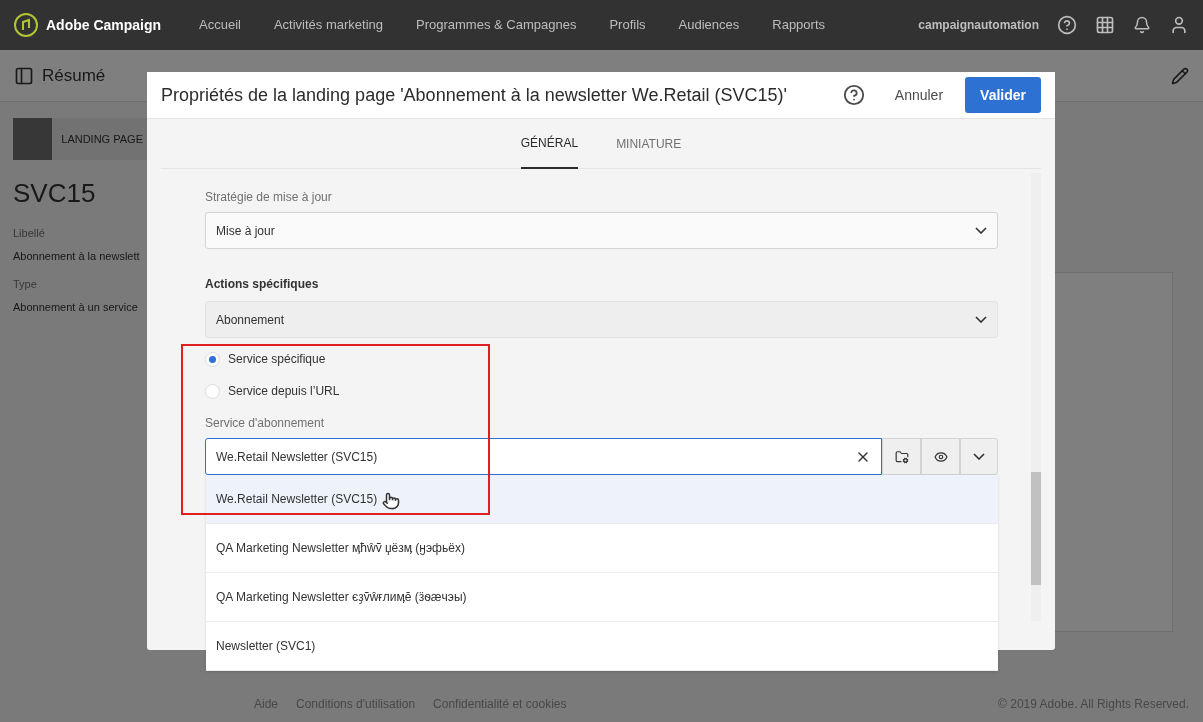 This screenshot has height=722, width=1203. What do you see at coordinates (1180, 75) in the screenshot?
I see `edit-icon` at bounding box center [1180, 75].